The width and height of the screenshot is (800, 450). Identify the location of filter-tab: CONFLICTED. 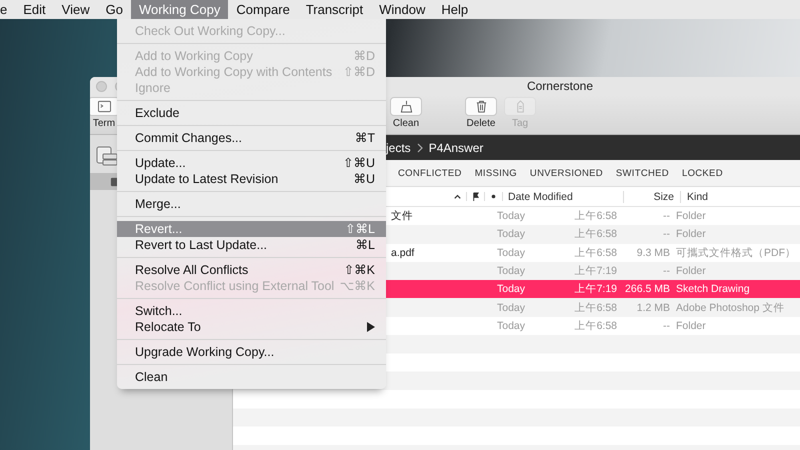
(430, 173).